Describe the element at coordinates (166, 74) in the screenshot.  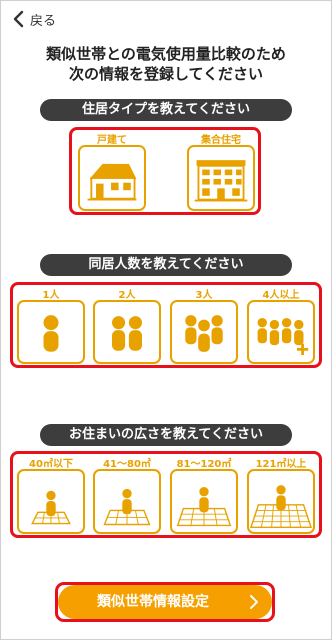
I see `headline-line-2: 次の情報を登録してください` at that location.